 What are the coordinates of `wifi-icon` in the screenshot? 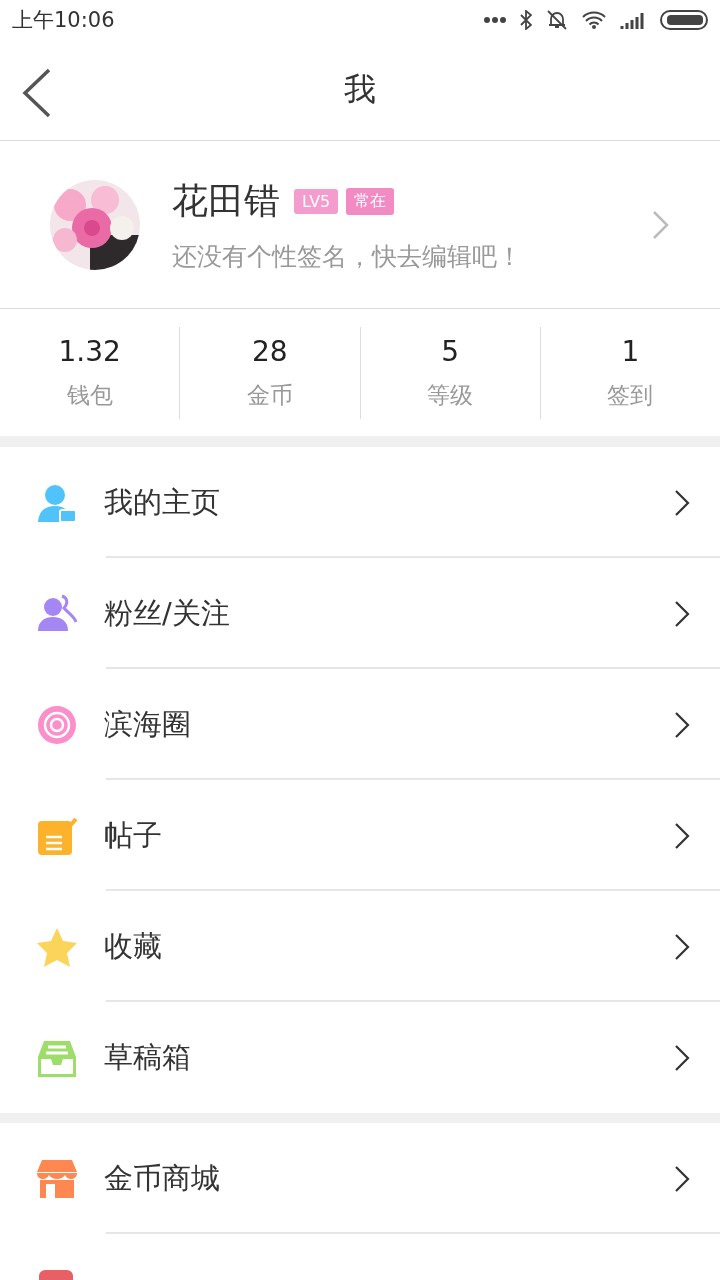 It's located at (594, 20).